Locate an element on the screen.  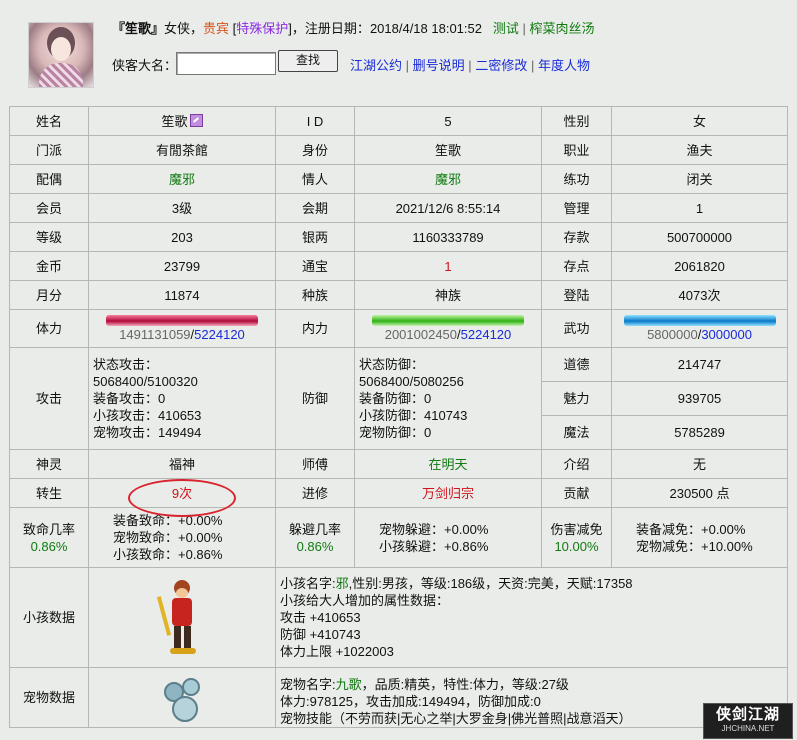
hp-current: 1491131059 is located at coordinates (155, 334).